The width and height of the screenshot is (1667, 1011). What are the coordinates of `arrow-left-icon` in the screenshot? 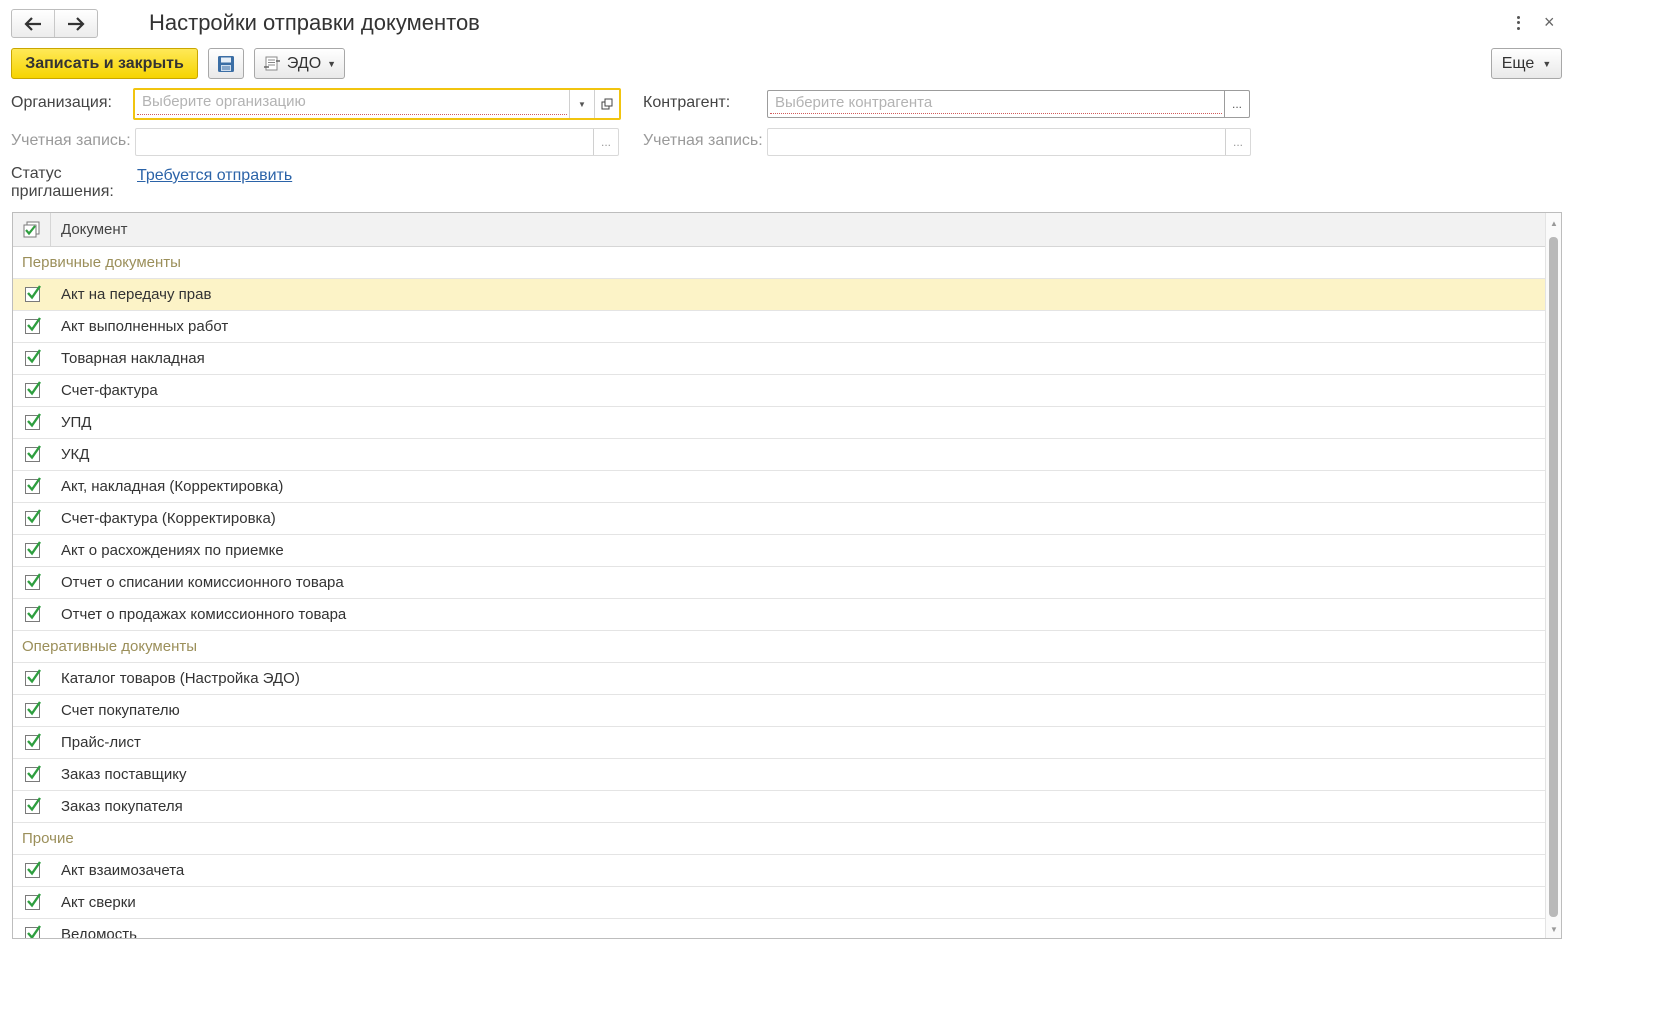 It's located at (32, 23).